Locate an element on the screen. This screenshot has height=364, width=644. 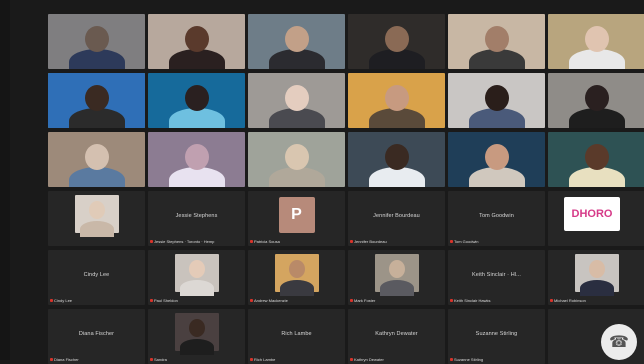
participant-name: Michael Robinson is located at coordinates (570, 300).